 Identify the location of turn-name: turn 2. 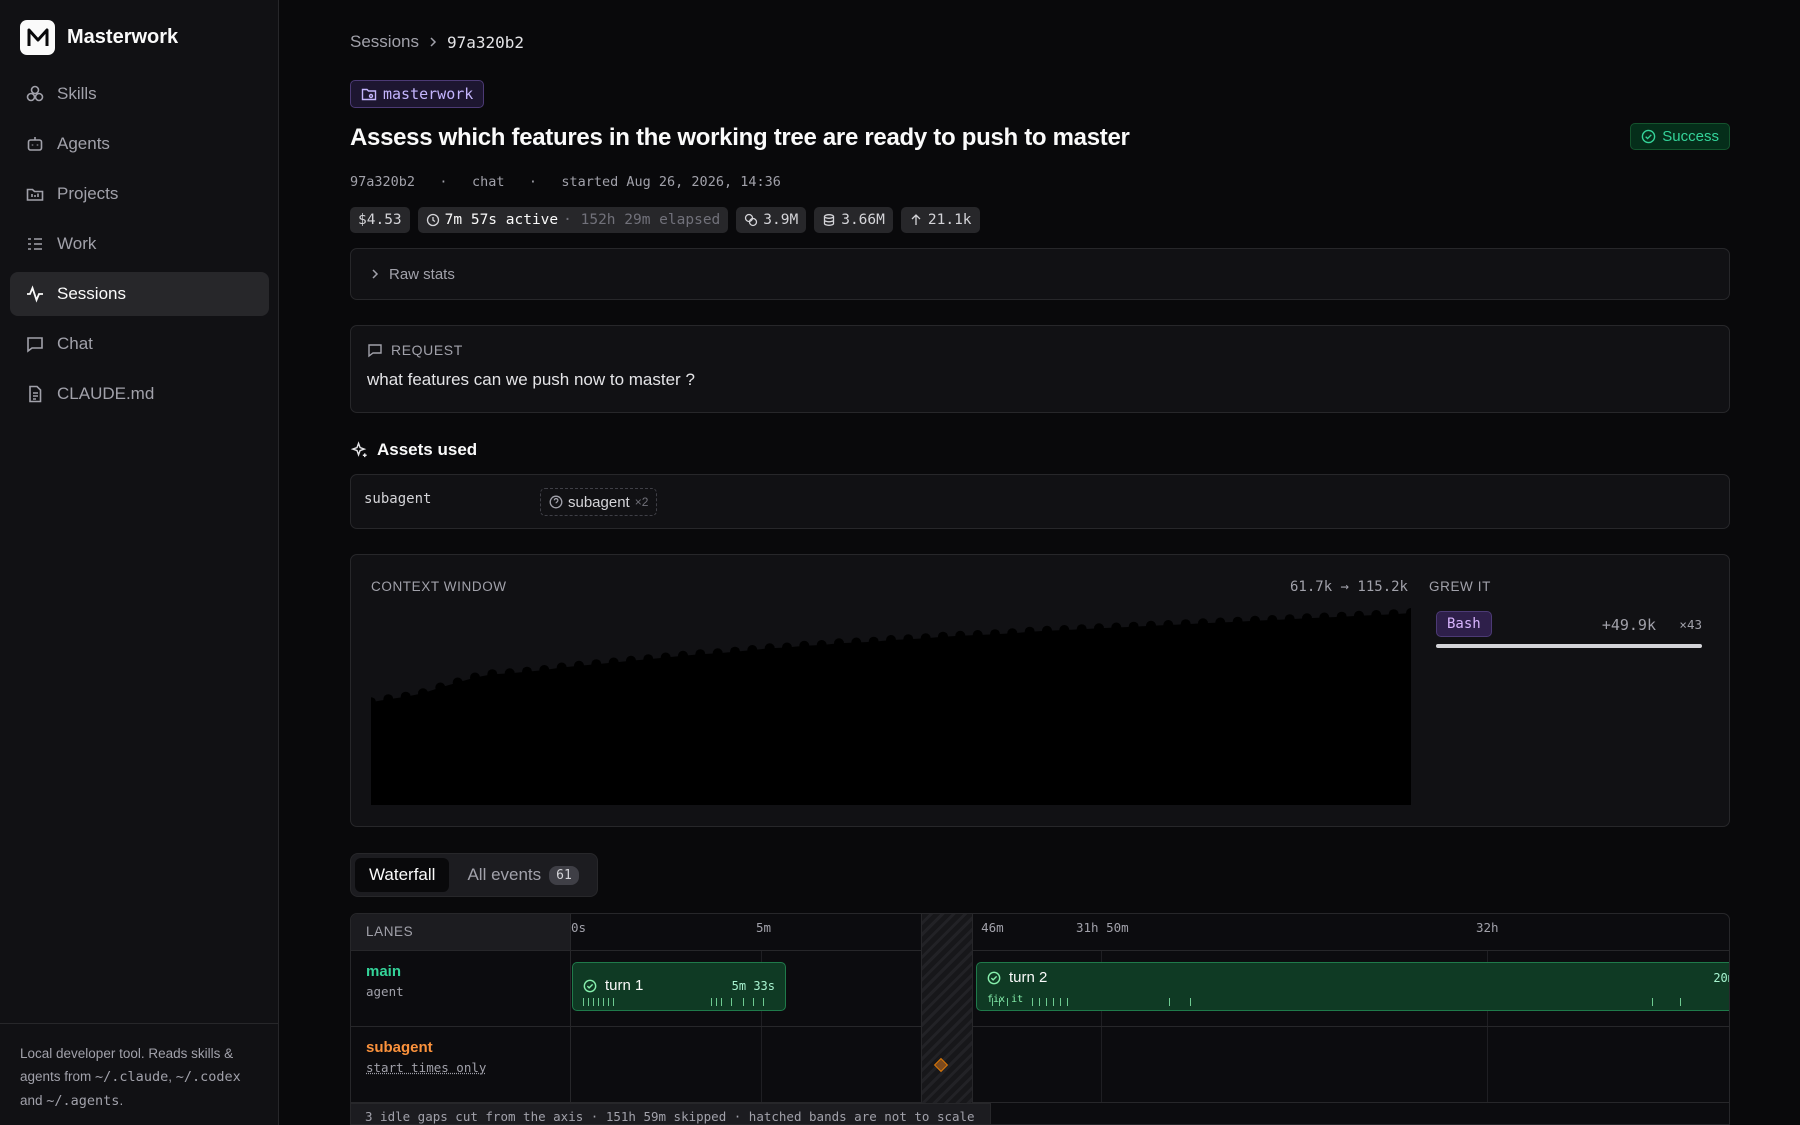
(1028, 977).